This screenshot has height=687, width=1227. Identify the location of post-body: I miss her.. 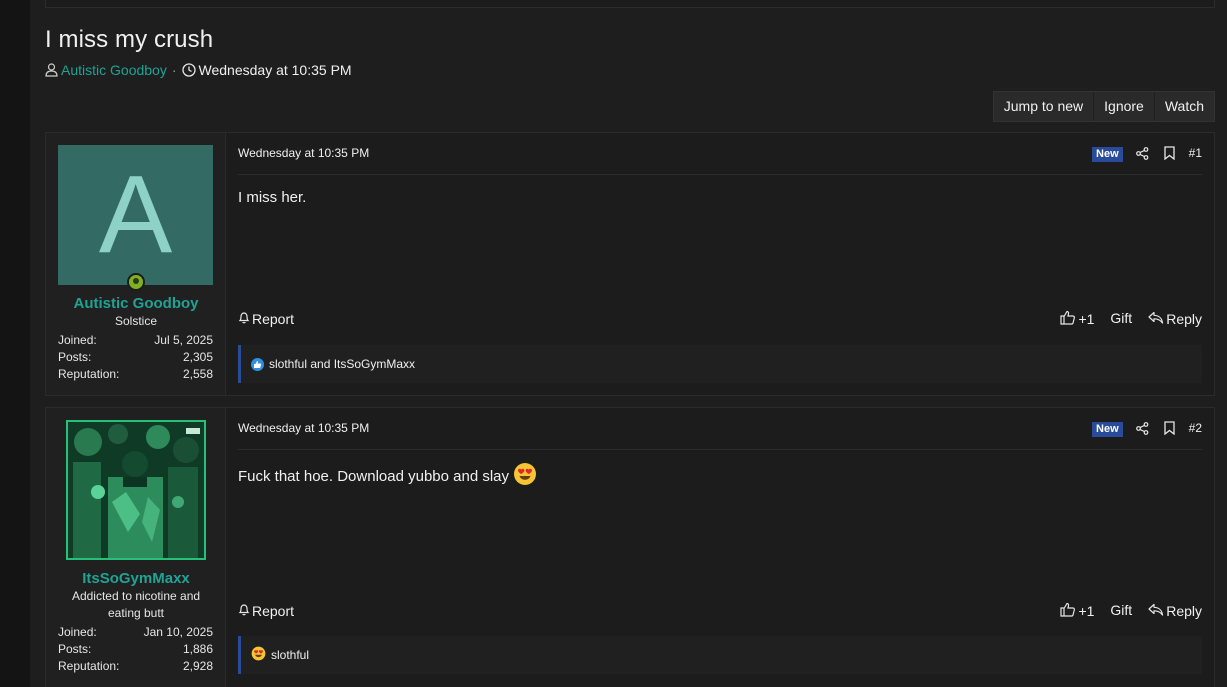
(272, 197).